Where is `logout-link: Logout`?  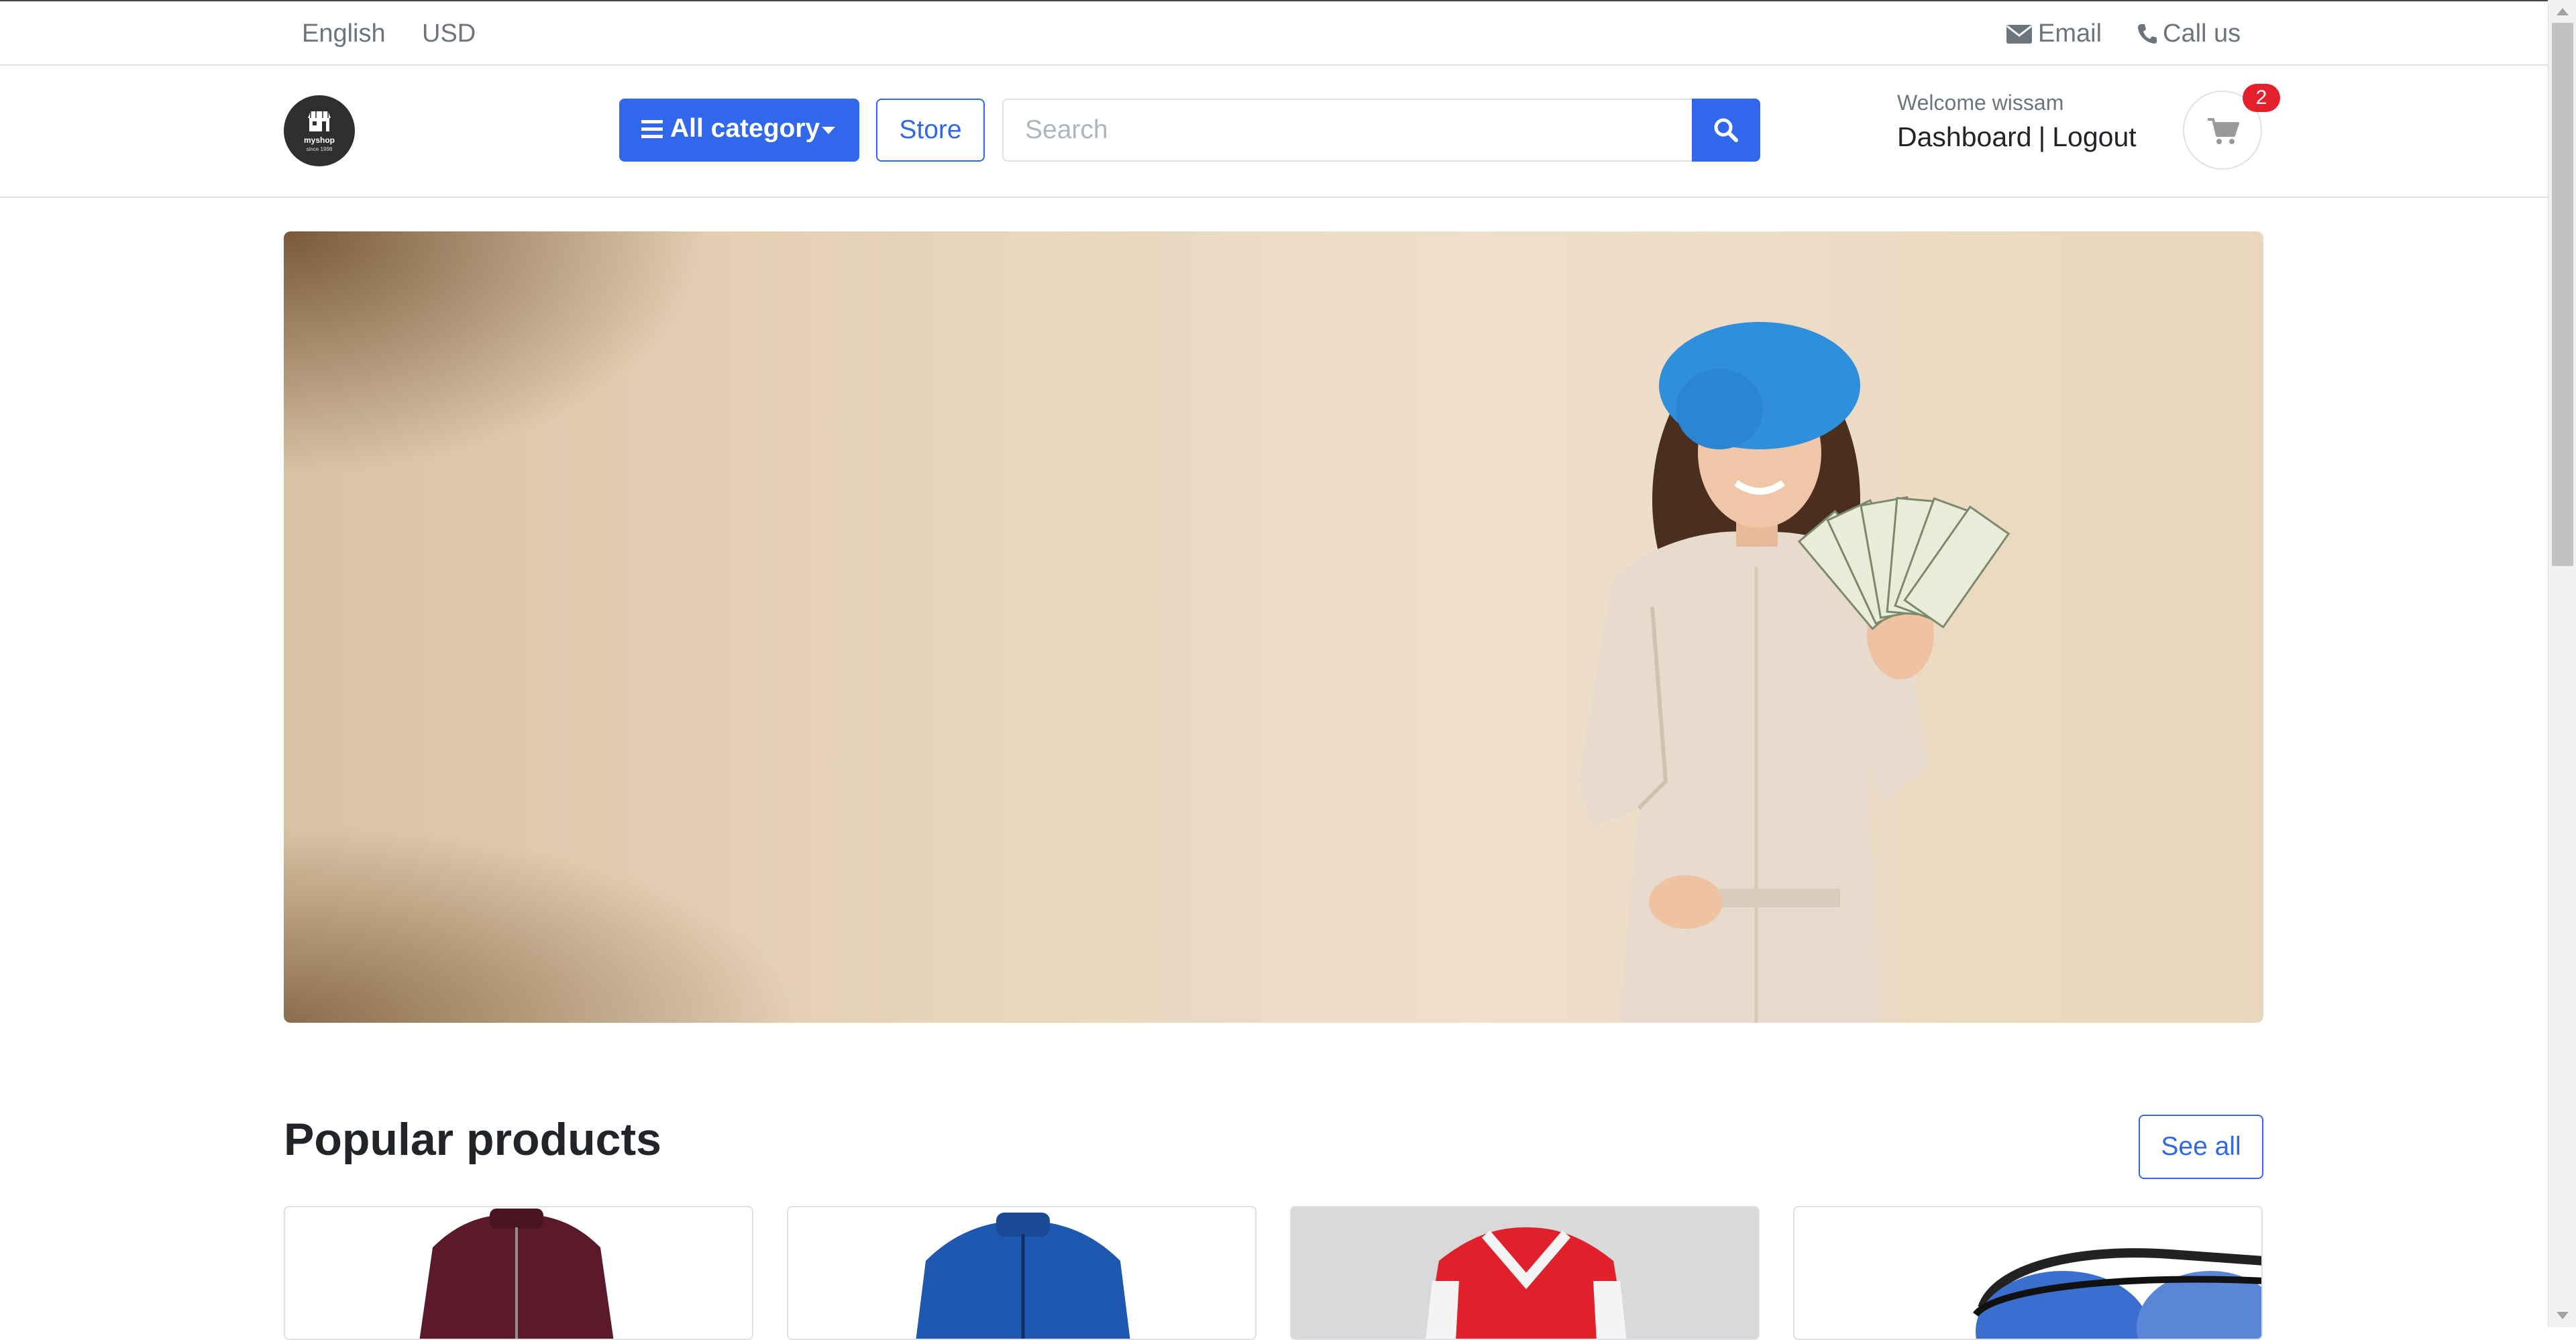
logout-link: Logout is located at coordinates (2094, 136).